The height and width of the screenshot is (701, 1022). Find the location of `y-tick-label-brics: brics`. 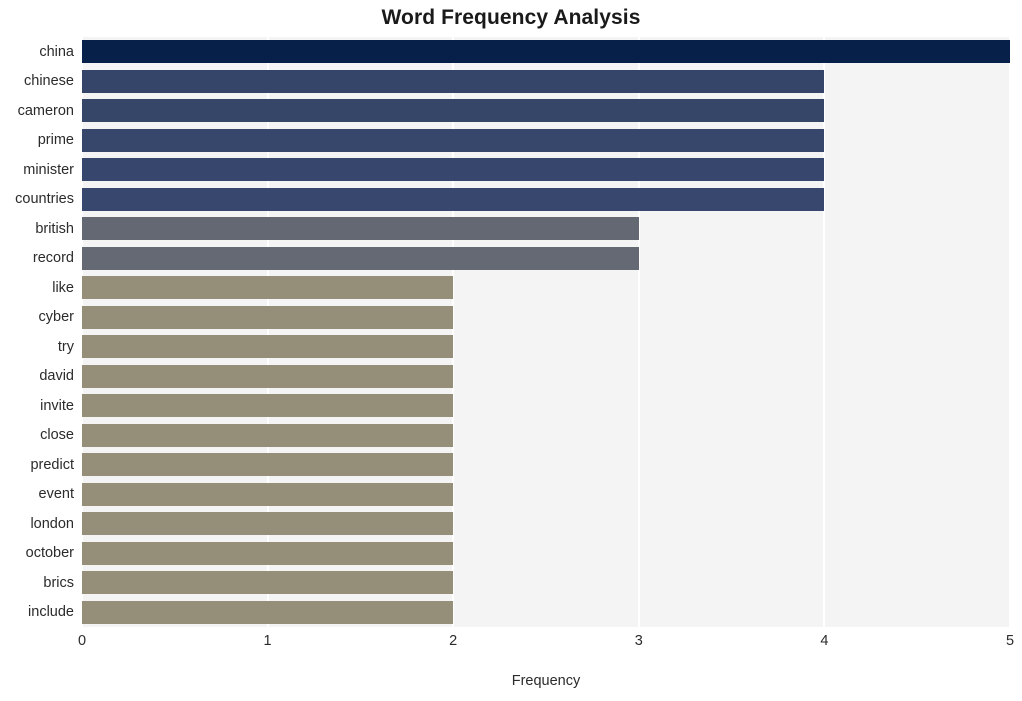

y-tick-label-brics: brics is located at coordinates (58, 582).